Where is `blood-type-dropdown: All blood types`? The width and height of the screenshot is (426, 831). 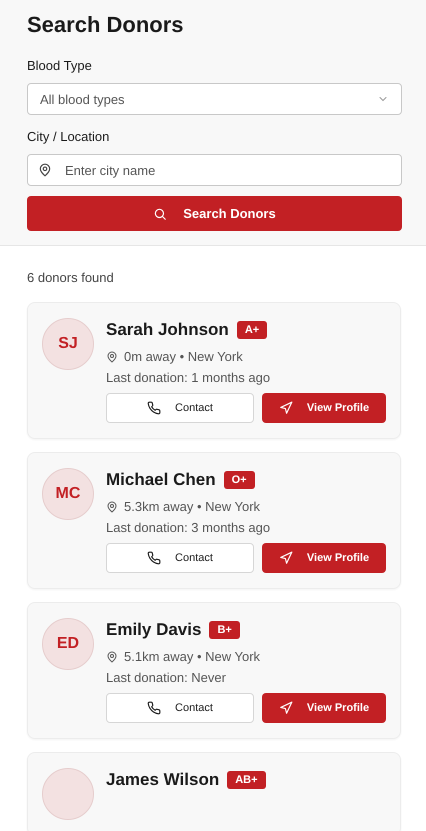 blood-type-dropdown: All blood types is located at coordinates (214, 99).